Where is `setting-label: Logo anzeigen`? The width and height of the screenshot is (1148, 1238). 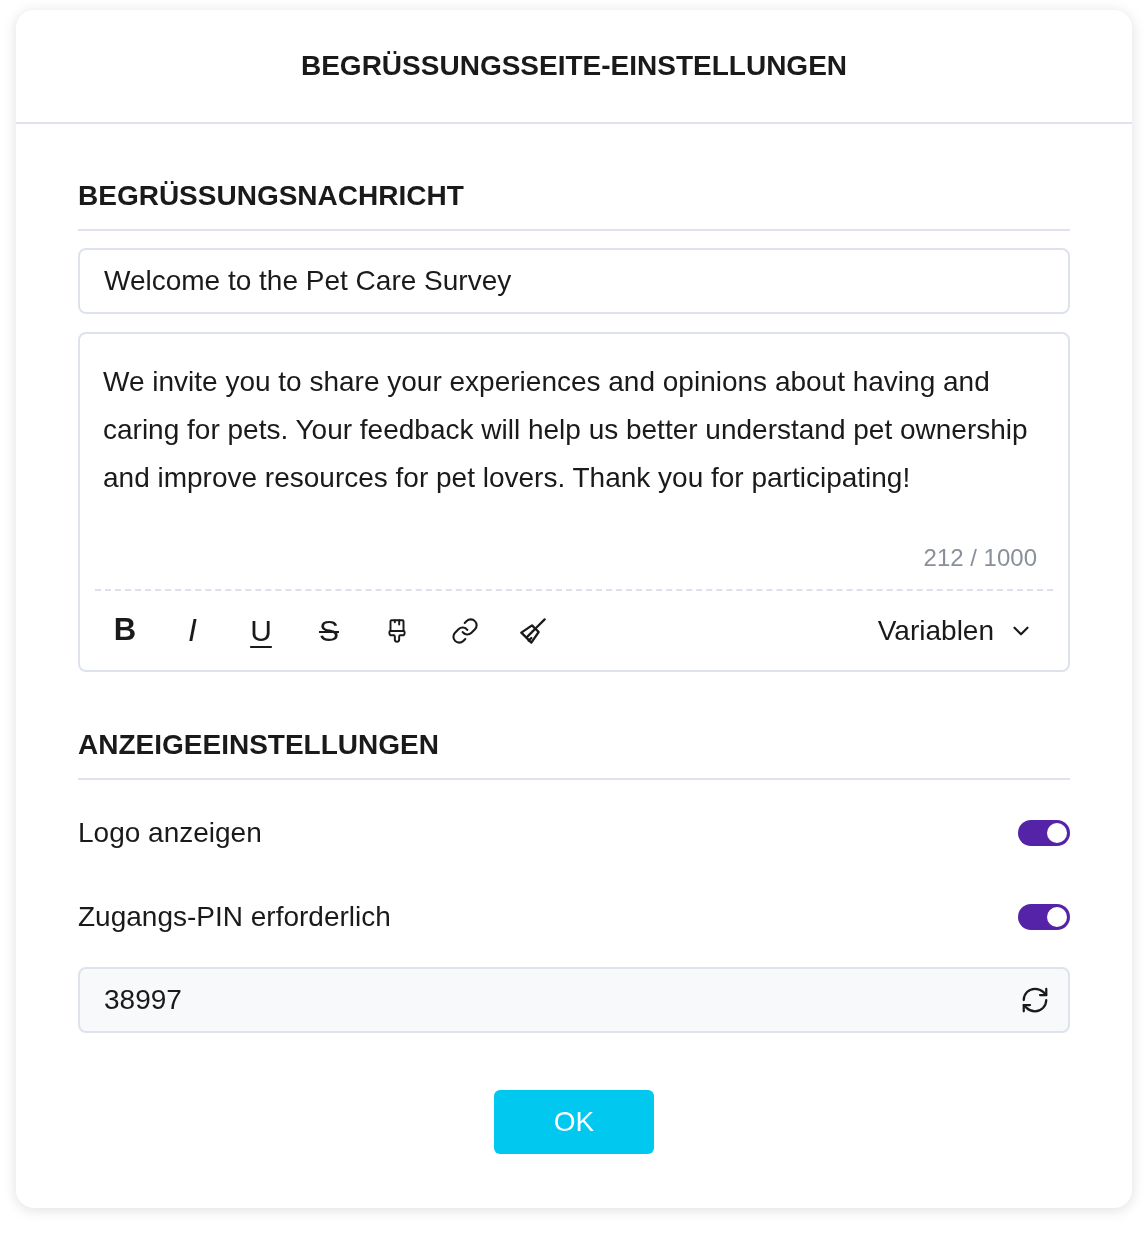 setting-label: Logo anzeigen is located at coordinates (170, 833).